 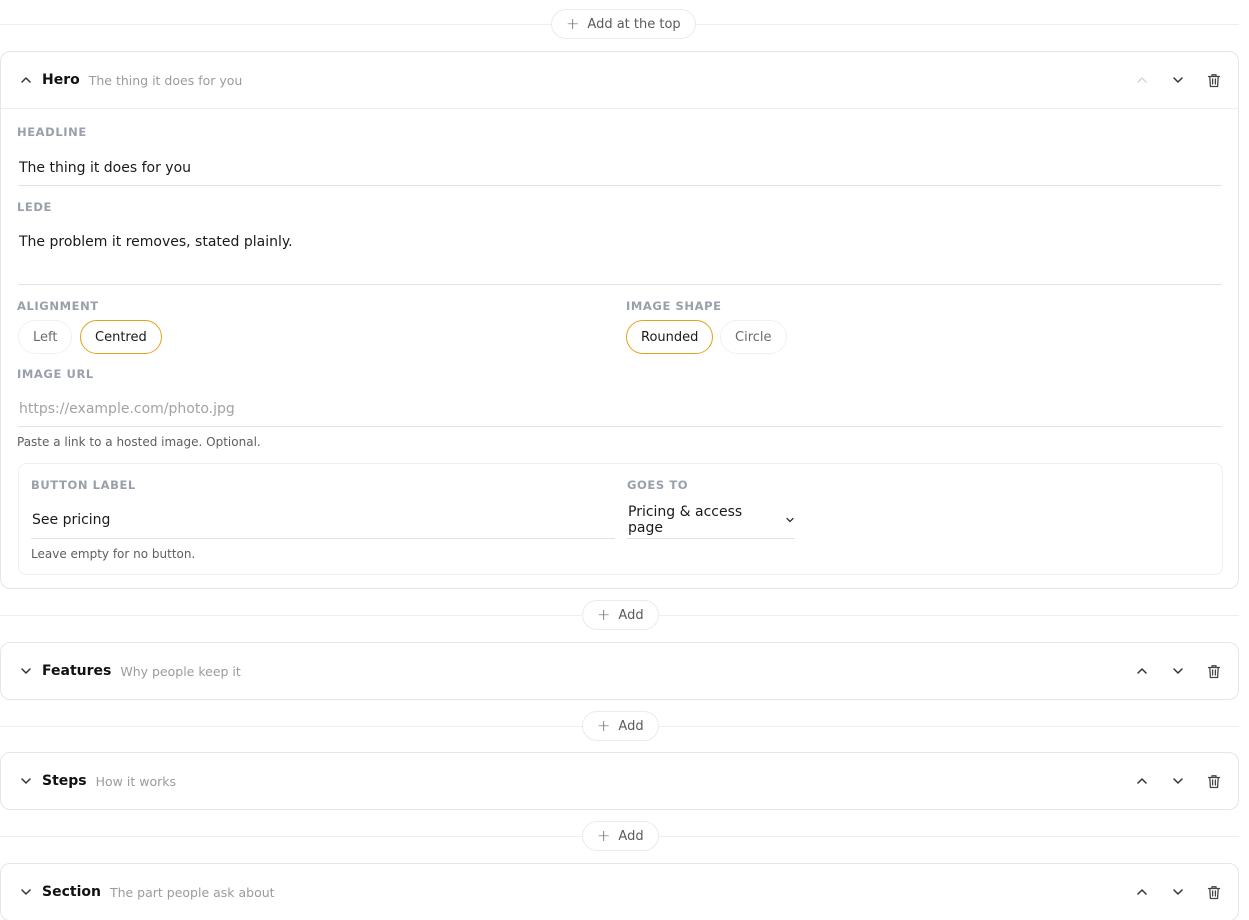 What do you see at coordinates (323, 520) in the screenshot?
I see `button-label-input` at bounding box center [323, 520].